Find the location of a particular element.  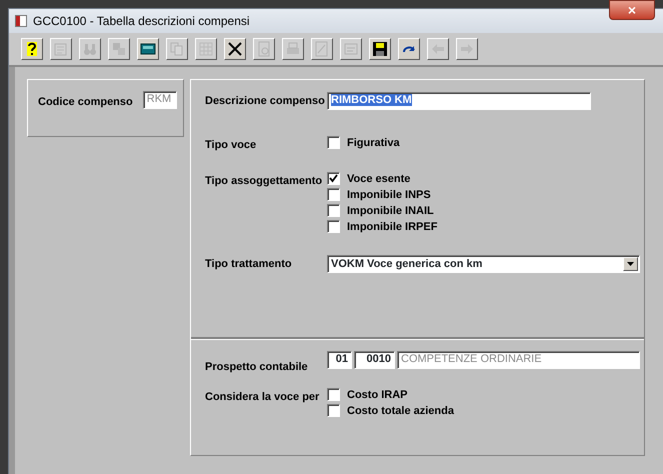

preview-icon is located at coordinates (264, 49).